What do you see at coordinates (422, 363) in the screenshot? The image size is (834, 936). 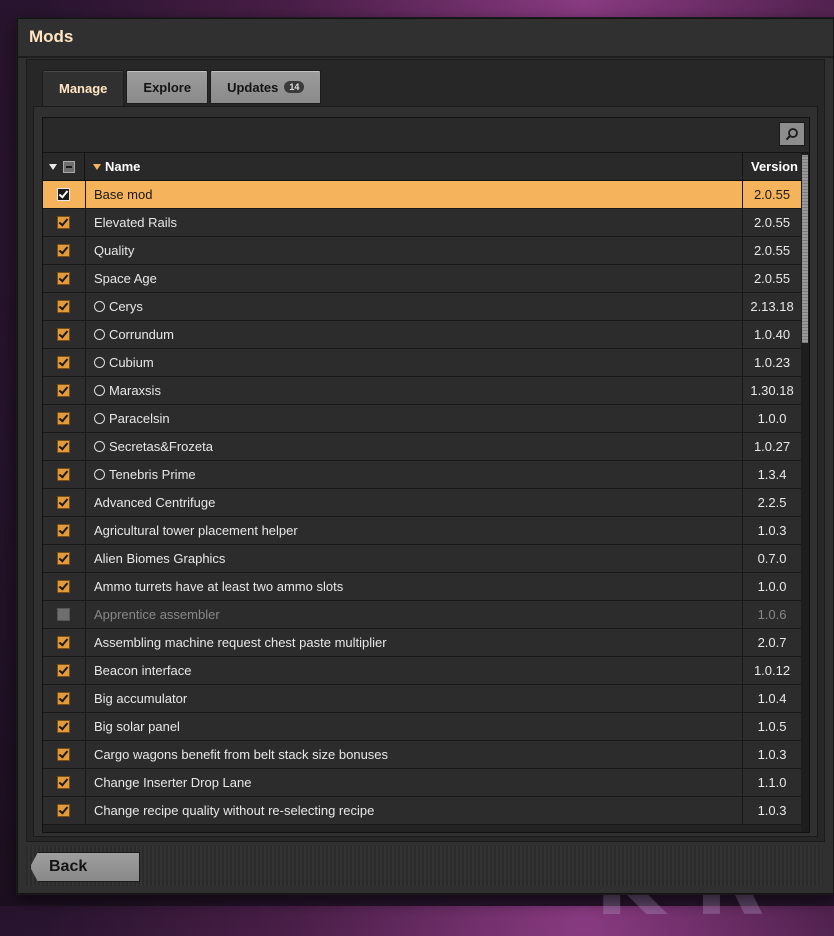 I see `table-row: Cubium 1.0.23` at bounding box center [422, 363].